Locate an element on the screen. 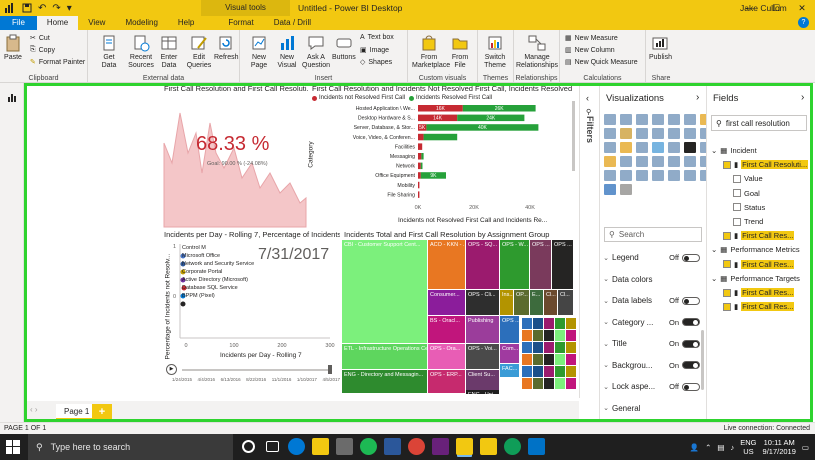 Image resolution: width=815 pixels, height=460 pixels. spotify-icon is located at coordinates (368, 446).